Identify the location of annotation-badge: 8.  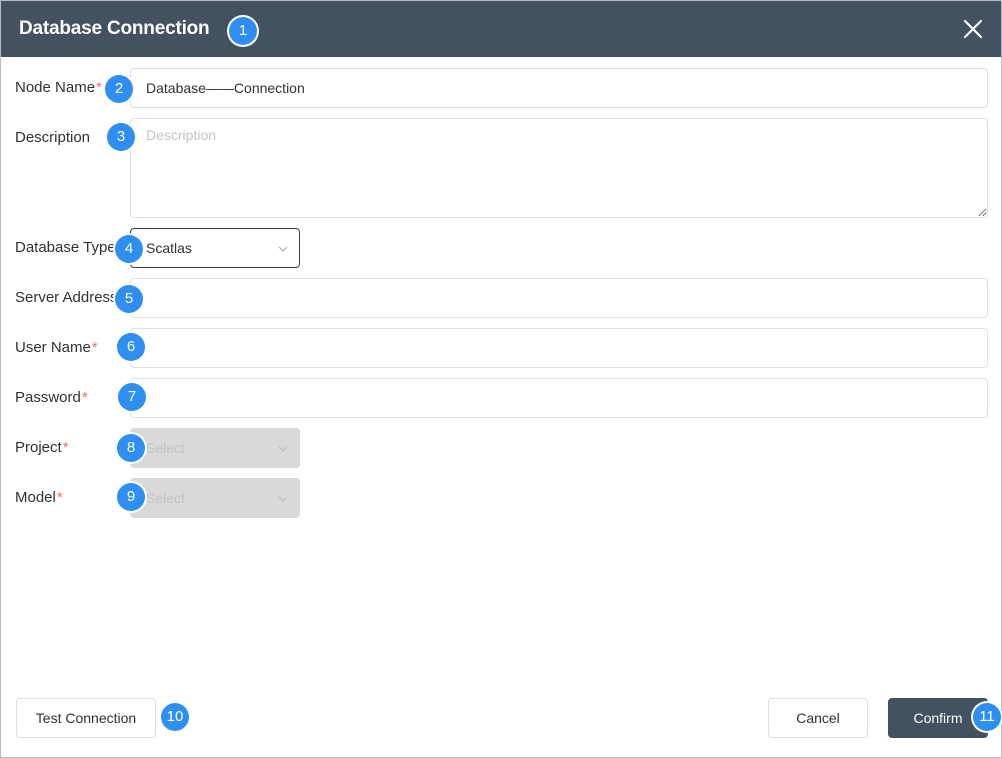
(131, 448).